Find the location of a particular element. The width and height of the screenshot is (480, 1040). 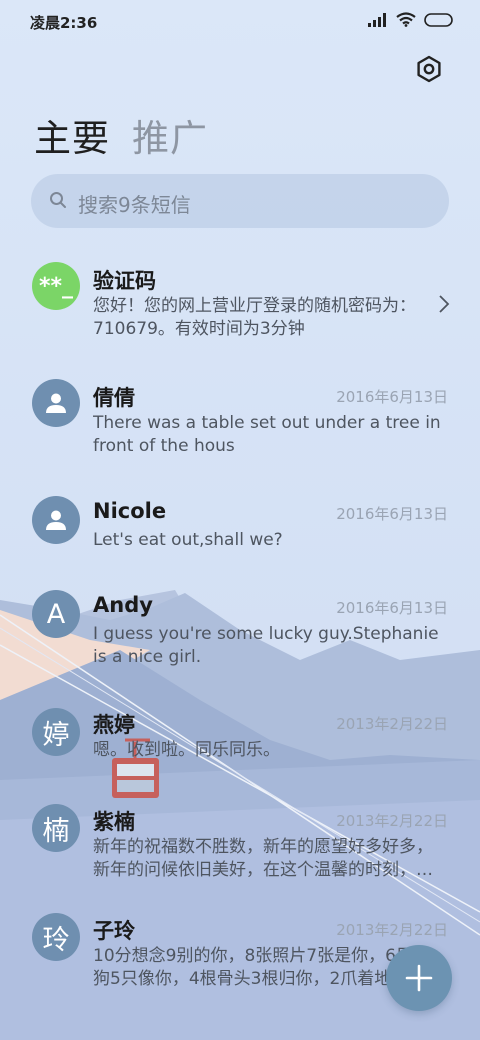

avatar: **_ is located at coordinates (56, 286).